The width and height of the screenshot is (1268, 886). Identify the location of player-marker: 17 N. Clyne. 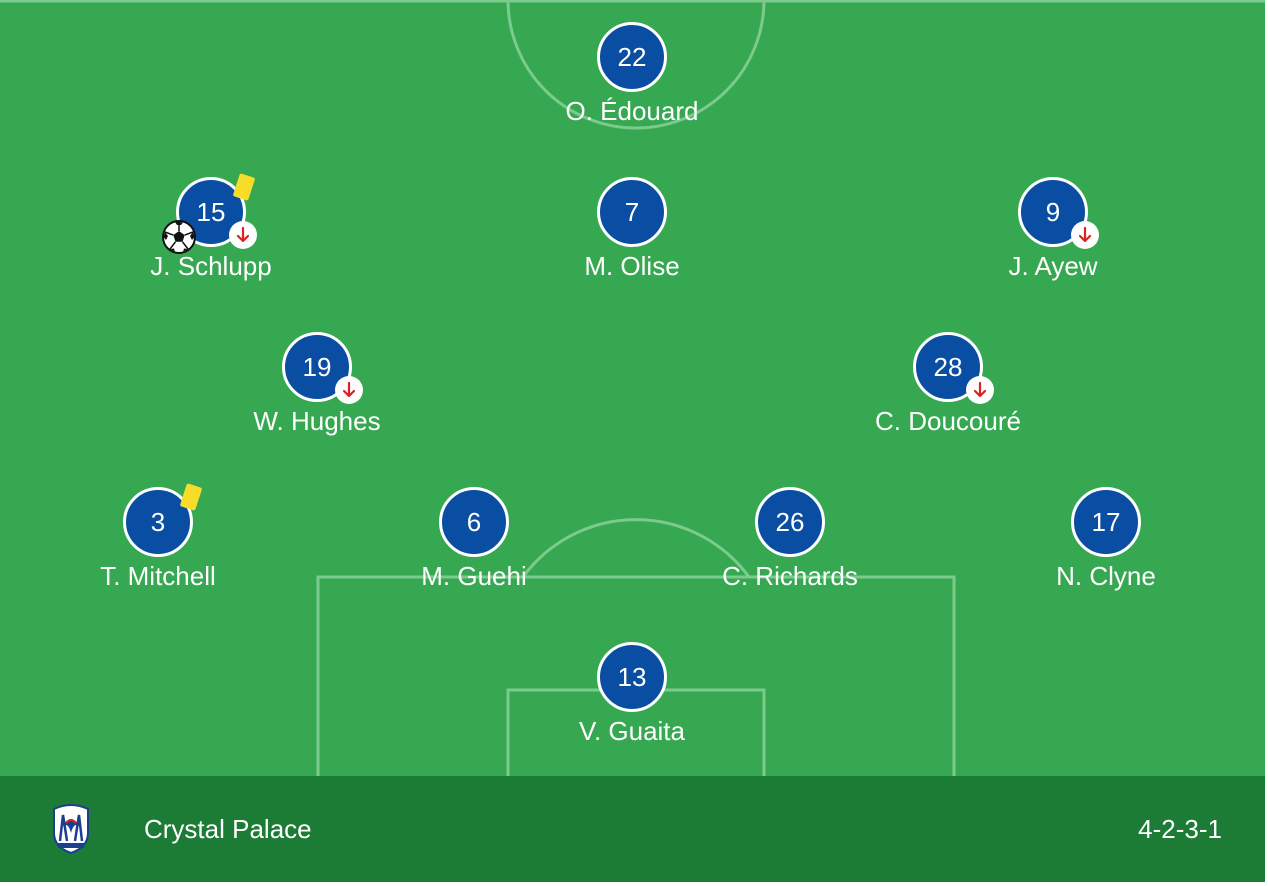
(1106, 547).